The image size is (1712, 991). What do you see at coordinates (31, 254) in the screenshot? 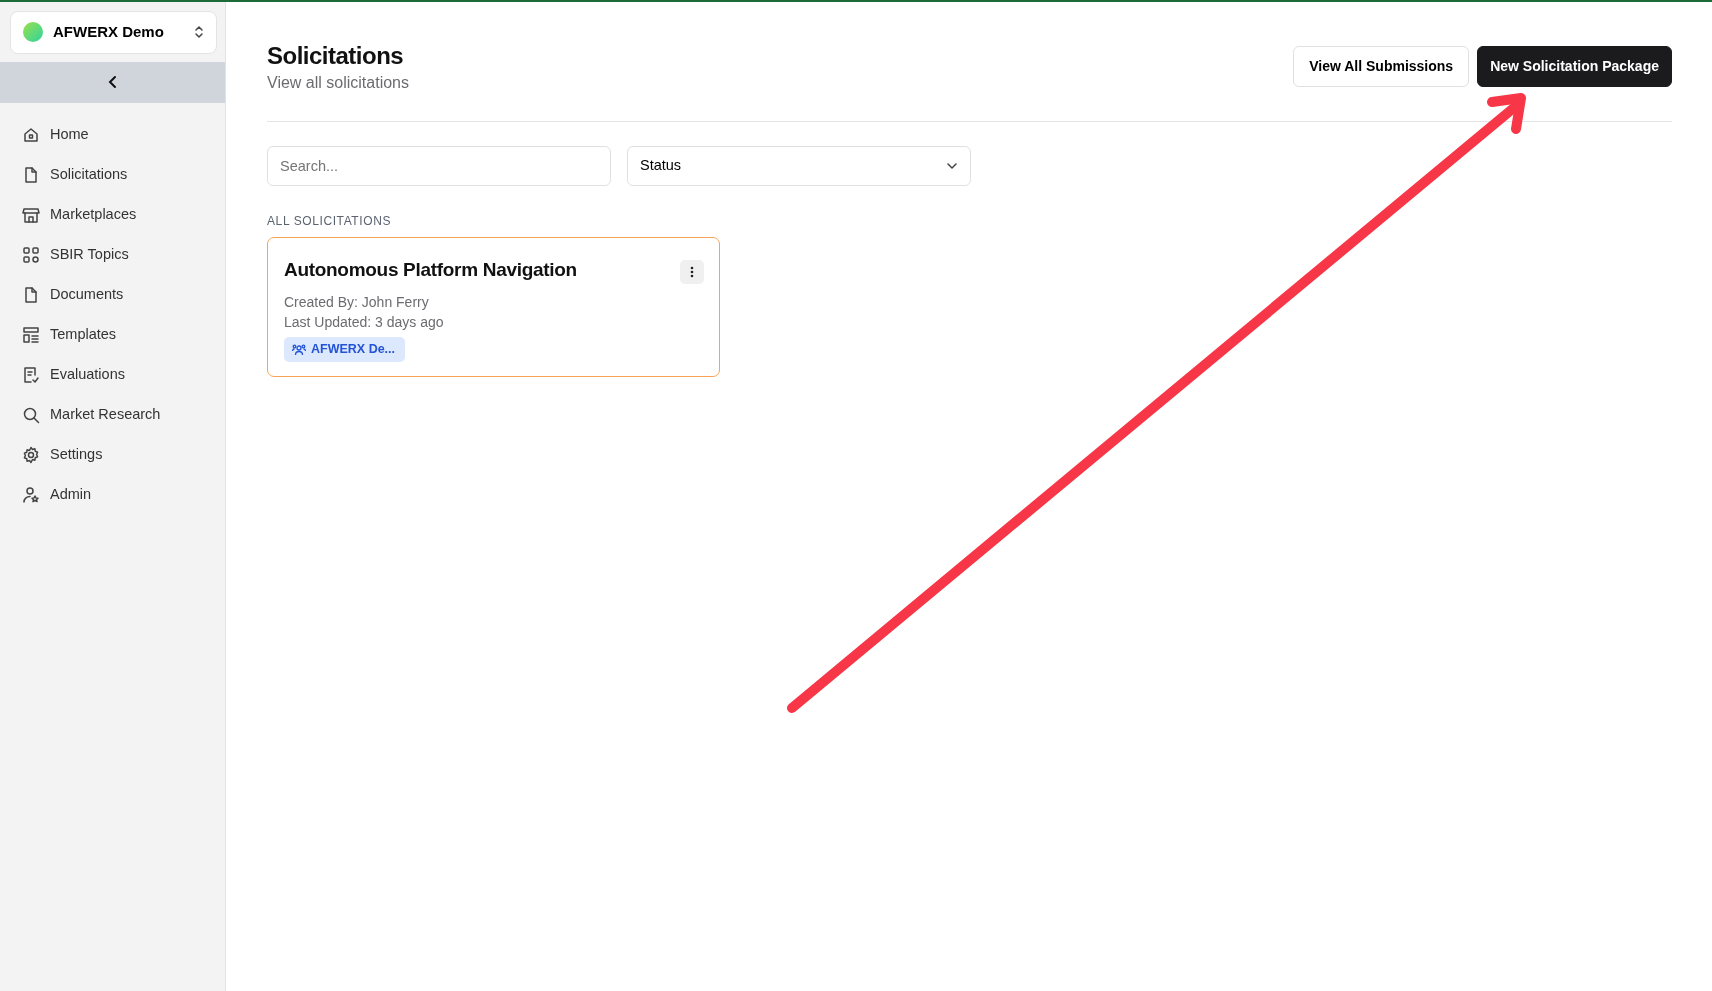
I see `grid-icon` at bounding box center [31, 254].